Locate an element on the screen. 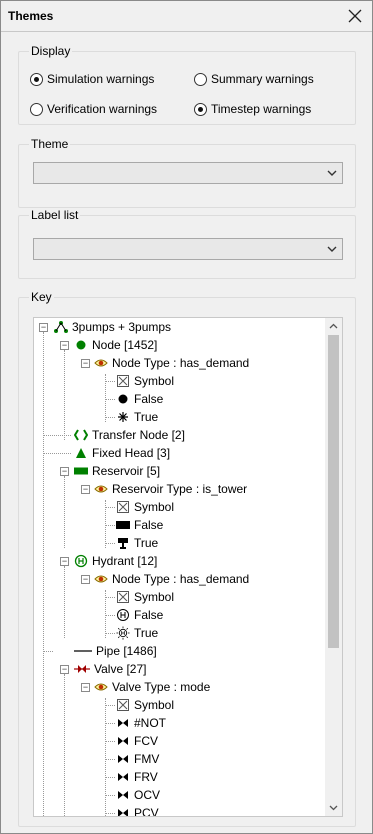 The image size is (373, 834). network-icon is located at coordinates (61, 327).